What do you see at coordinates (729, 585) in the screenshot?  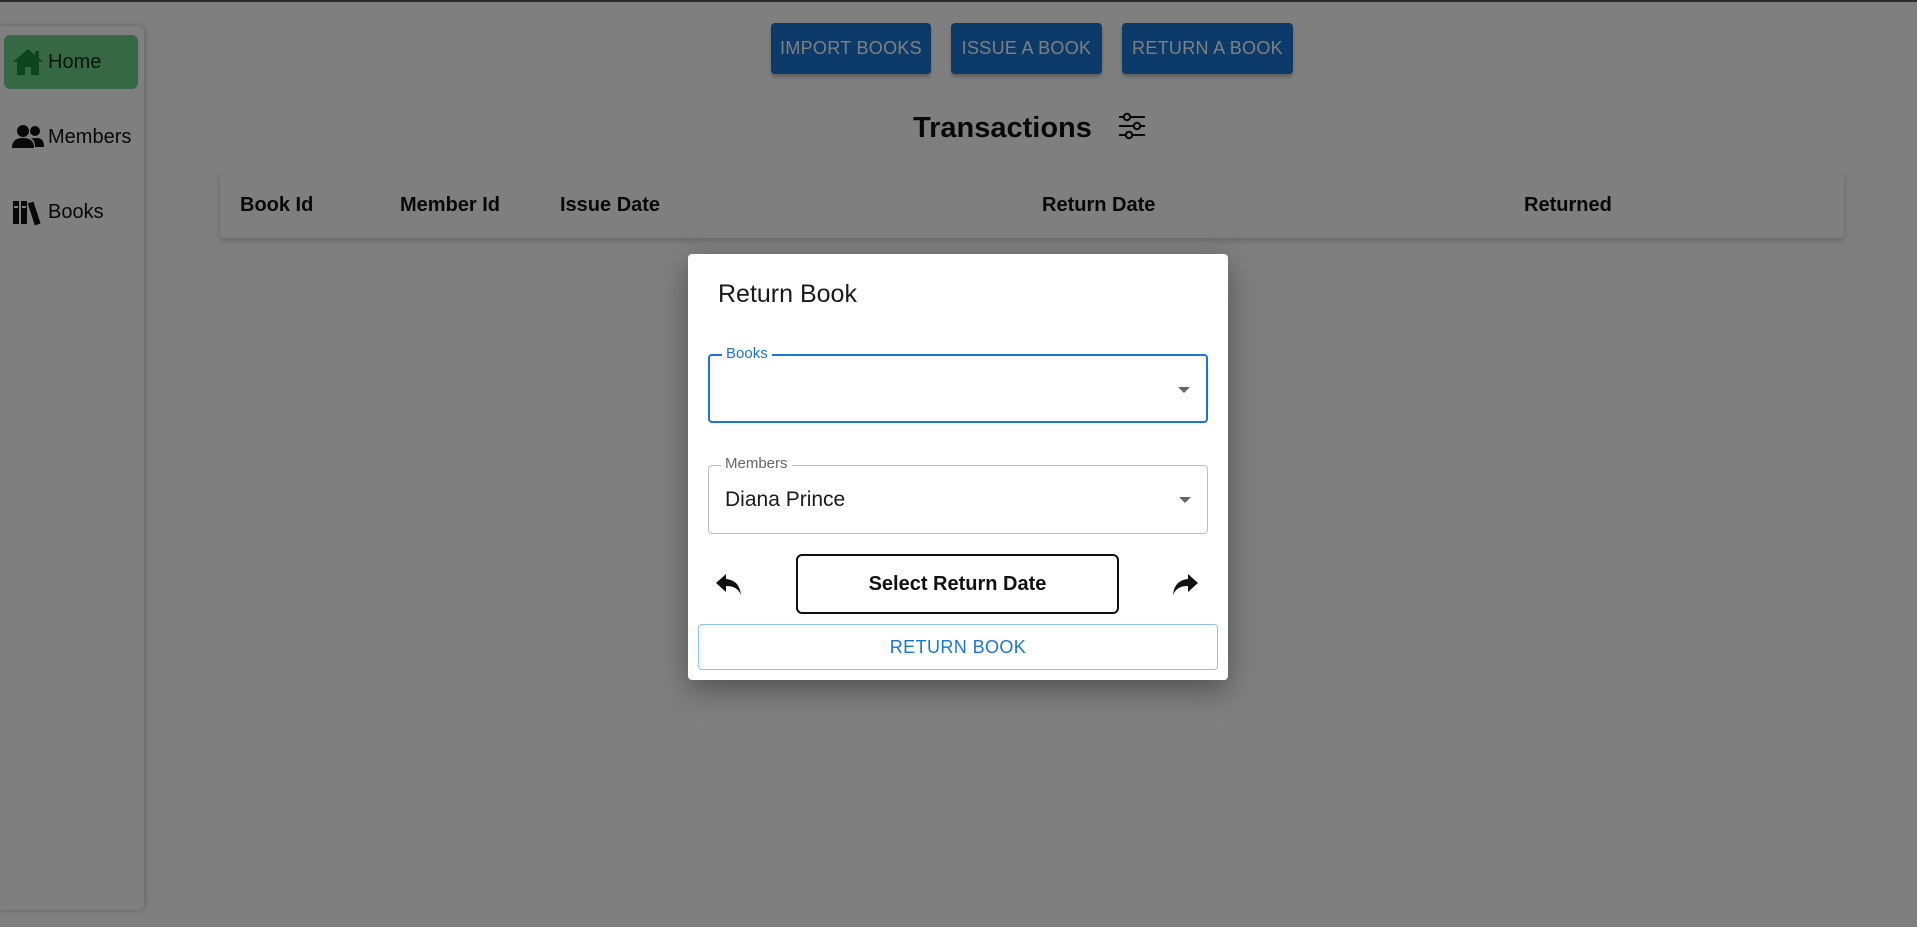 I see `undo-arrow-icon` at bounding box center [729, 585].